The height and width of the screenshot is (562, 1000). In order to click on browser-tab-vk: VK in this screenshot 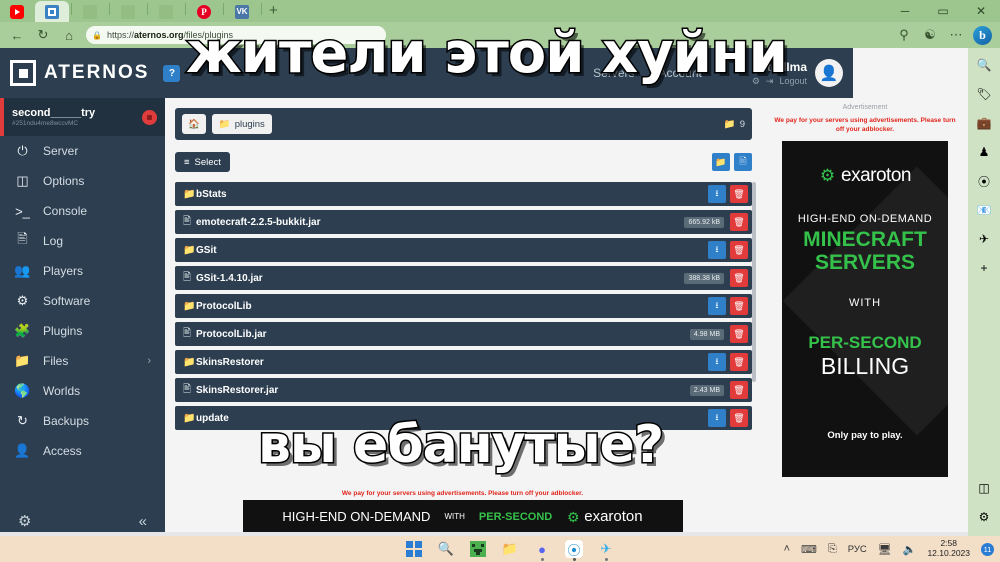, I will do `click(242, 11)`.